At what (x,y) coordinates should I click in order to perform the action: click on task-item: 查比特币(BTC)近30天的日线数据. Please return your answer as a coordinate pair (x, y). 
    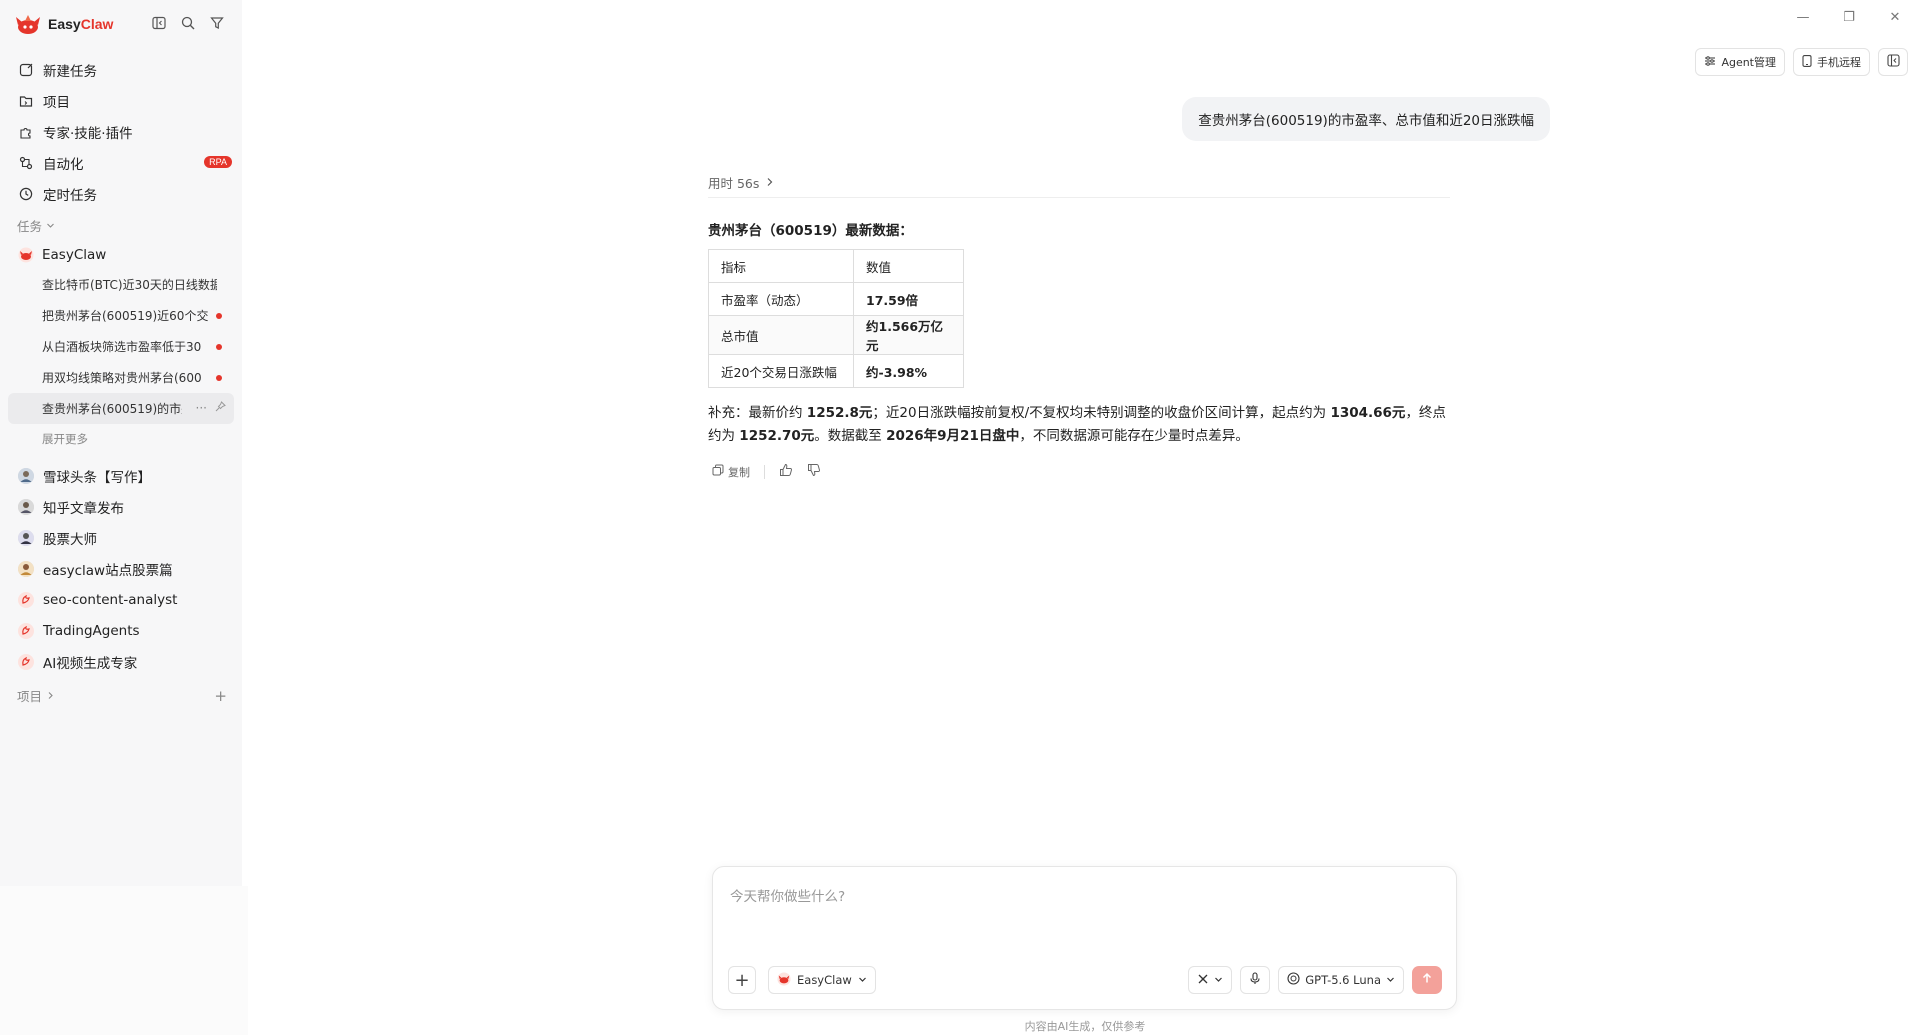
    Looking at the image, I should click on (121, 284).